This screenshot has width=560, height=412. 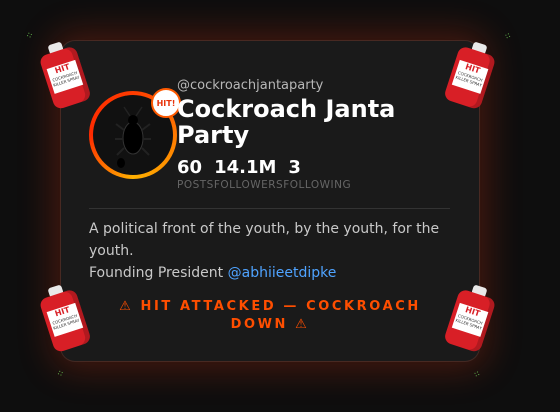 I want to click on followers-label: FOLLOWERS, so click(x=248, y=185).